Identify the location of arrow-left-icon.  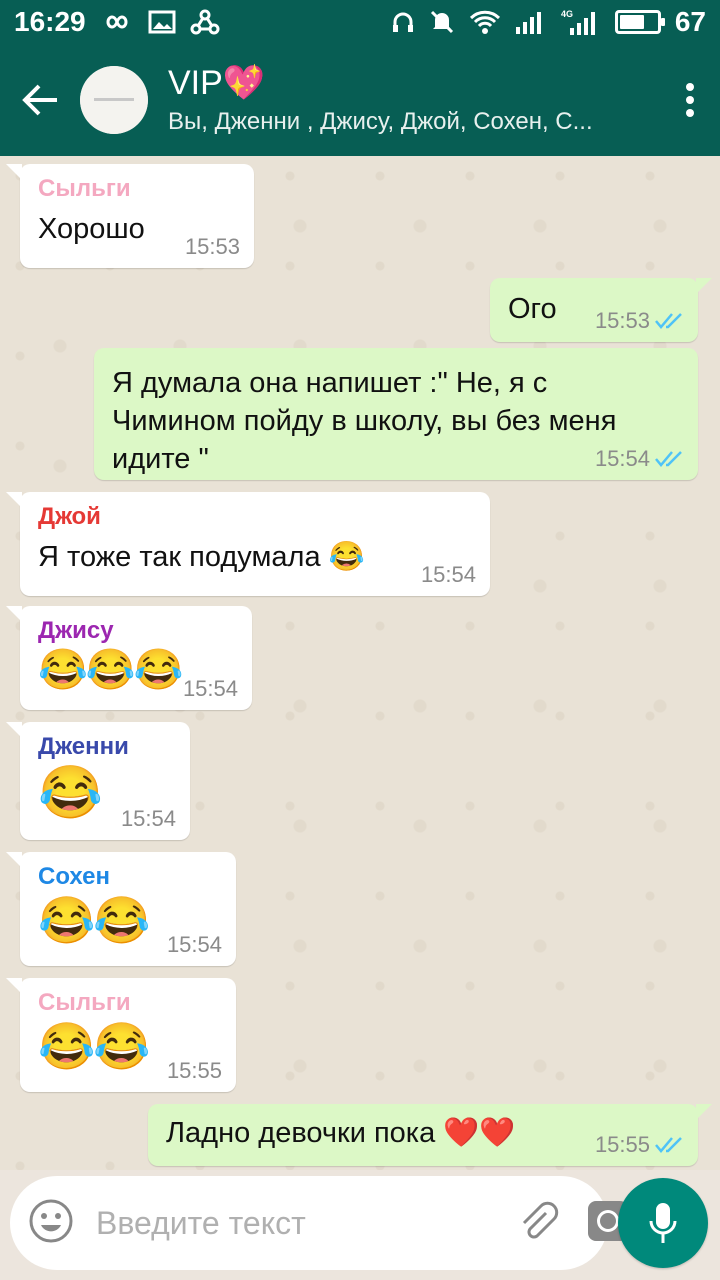
(39, 100).